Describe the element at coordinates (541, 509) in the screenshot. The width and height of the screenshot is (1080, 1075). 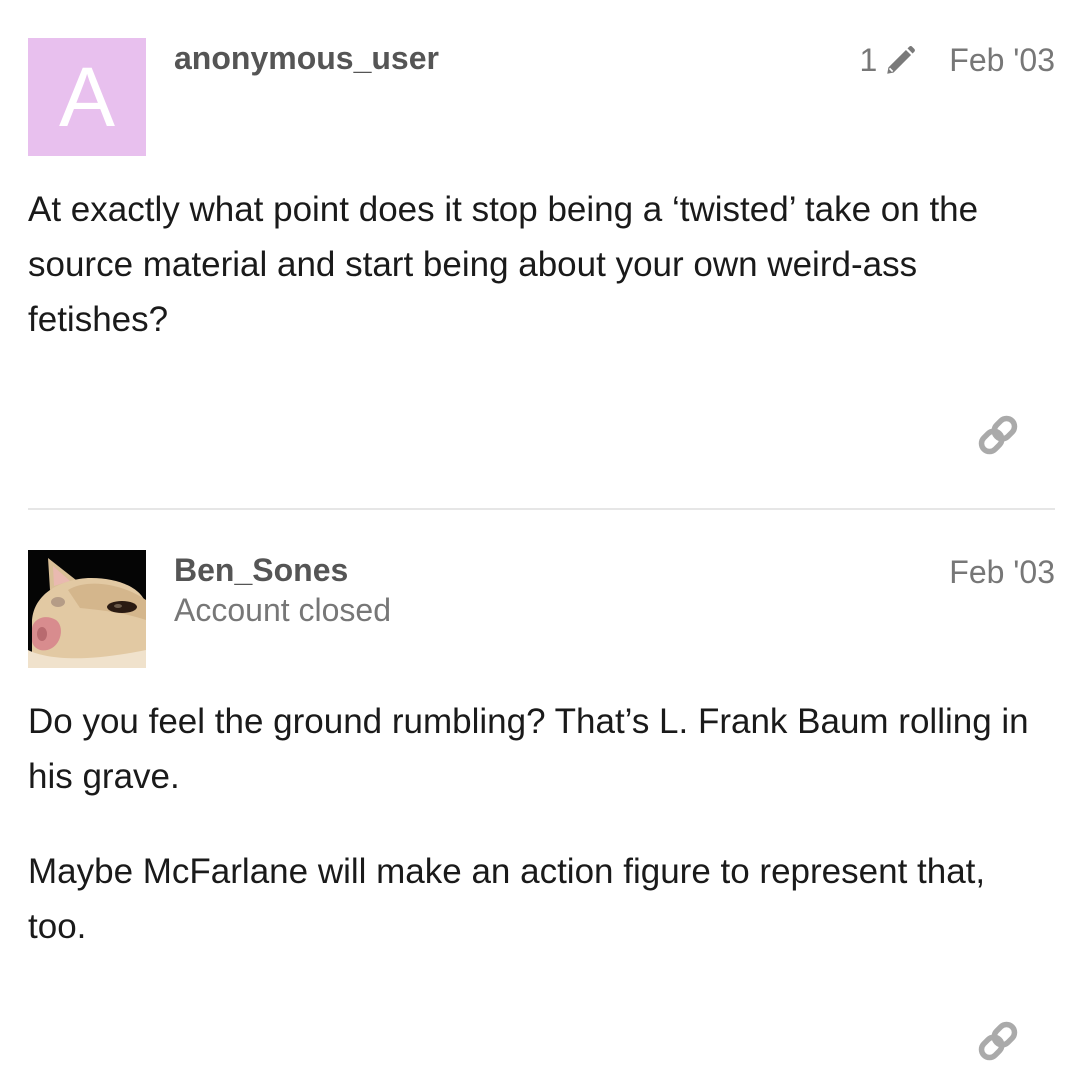
I see `post-divider` at that location.